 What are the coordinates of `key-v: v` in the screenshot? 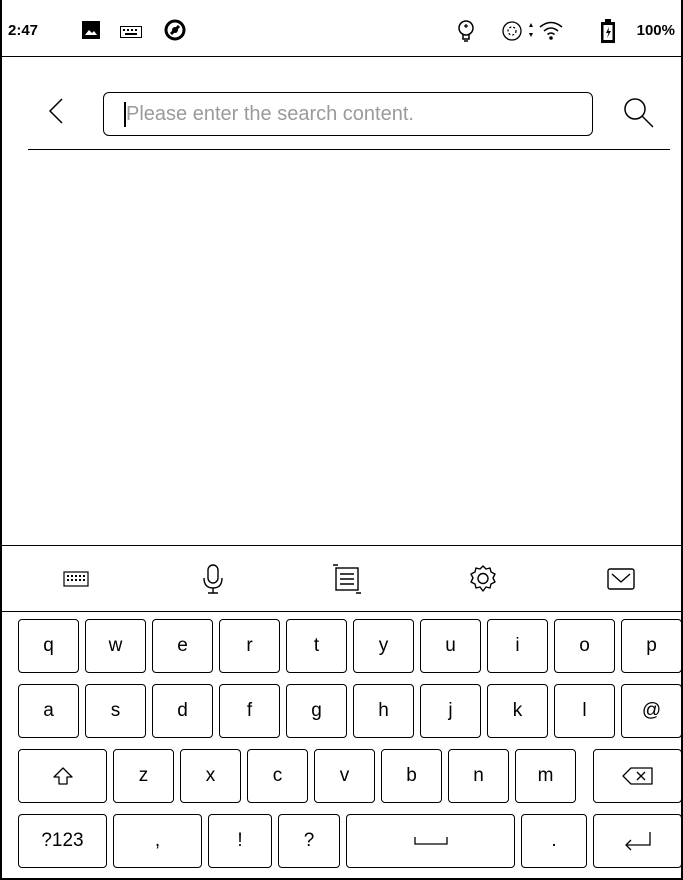 It's located at (344, 776).